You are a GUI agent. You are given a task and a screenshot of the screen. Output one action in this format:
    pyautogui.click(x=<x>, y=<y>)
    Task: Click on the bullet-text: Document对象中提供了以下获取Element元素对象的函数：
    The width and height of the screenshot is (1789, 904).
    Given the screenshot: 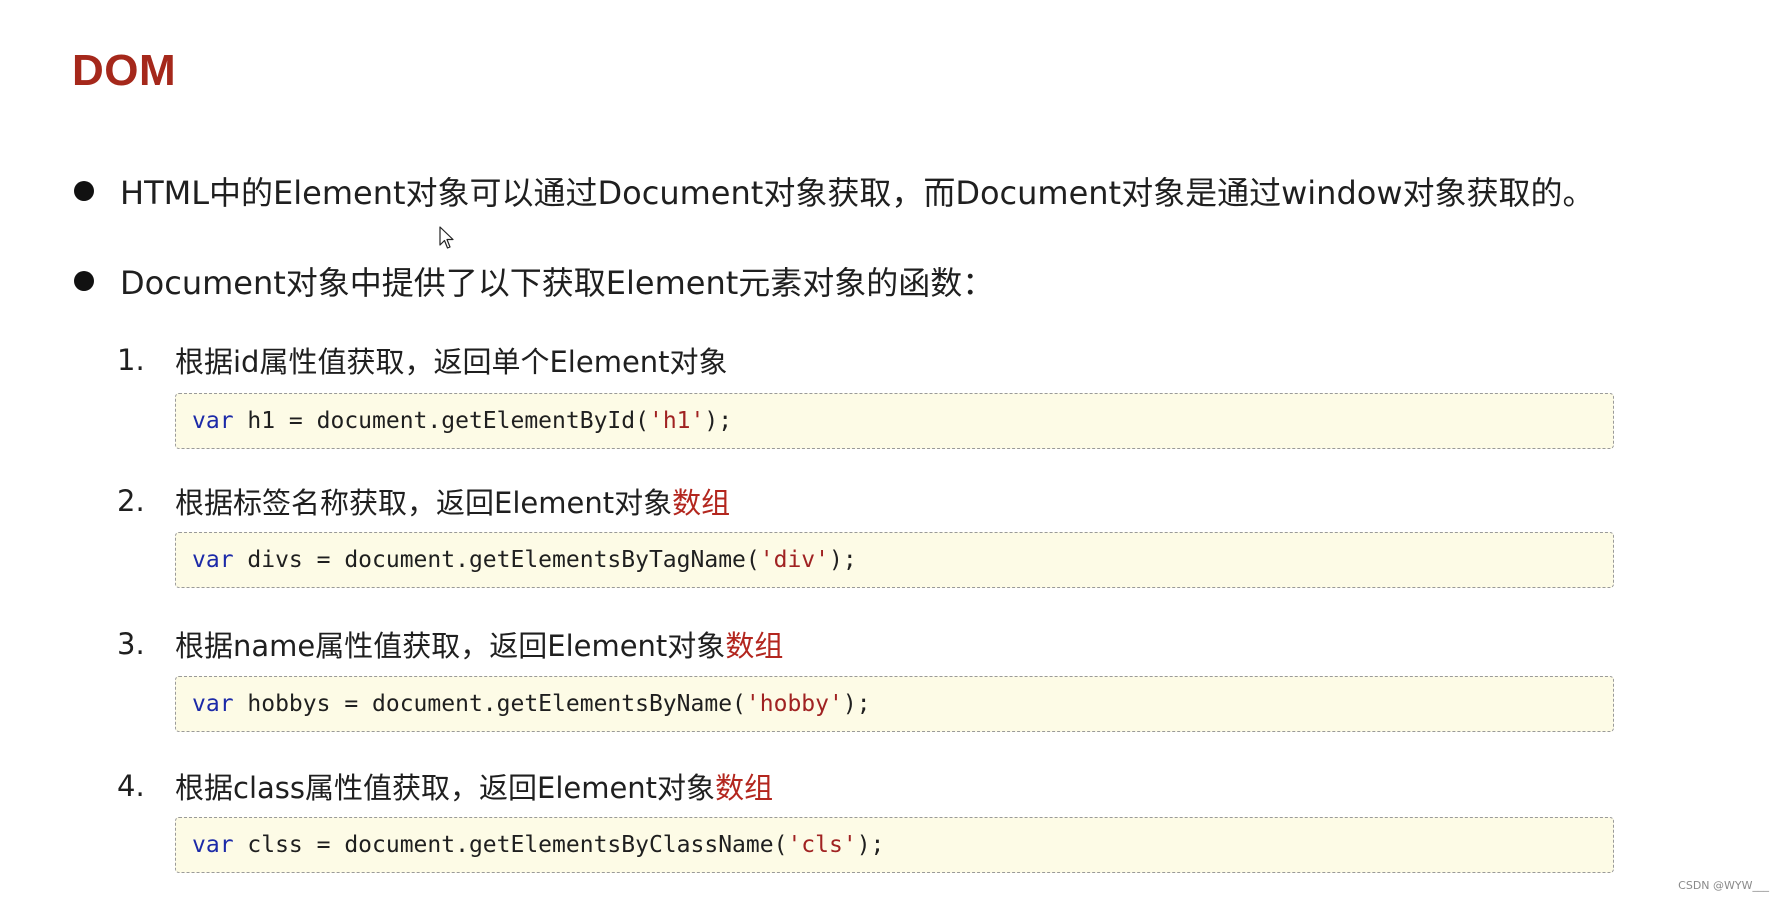 What is the action you would take?
    pyautogui.click(x=557, y=283)
    